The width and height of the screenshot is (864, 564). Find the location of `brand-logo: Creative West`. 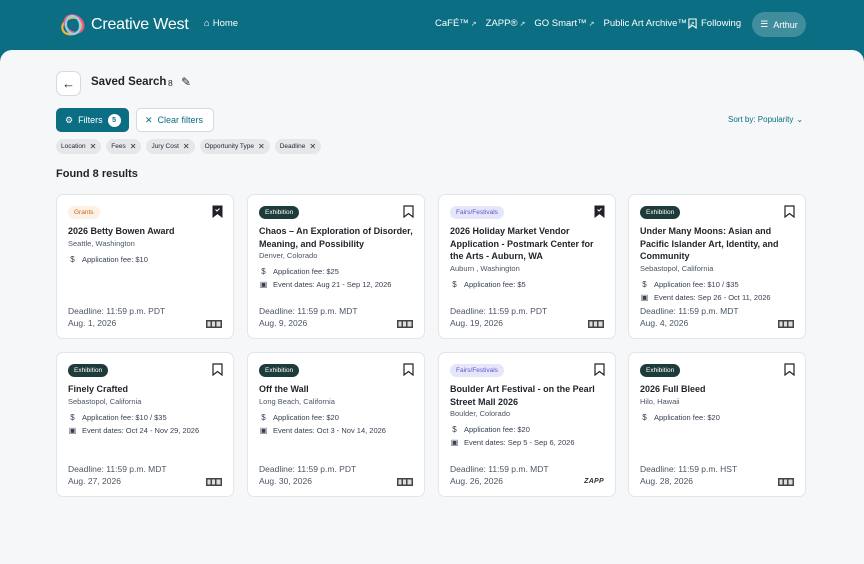

brand-logo: Creative West is located at coordinates (124, 25).